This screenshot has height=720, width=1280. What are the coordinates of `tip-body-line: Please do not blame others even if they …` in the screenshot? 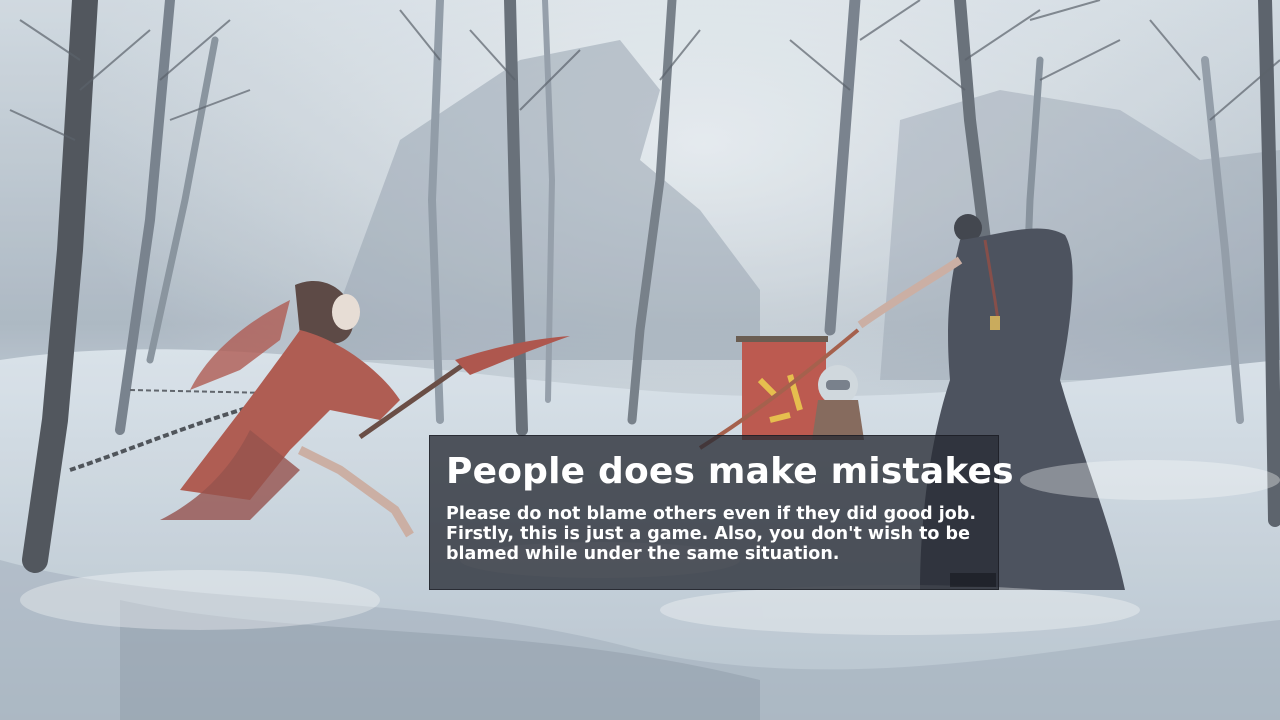 It's located at (711, 514).